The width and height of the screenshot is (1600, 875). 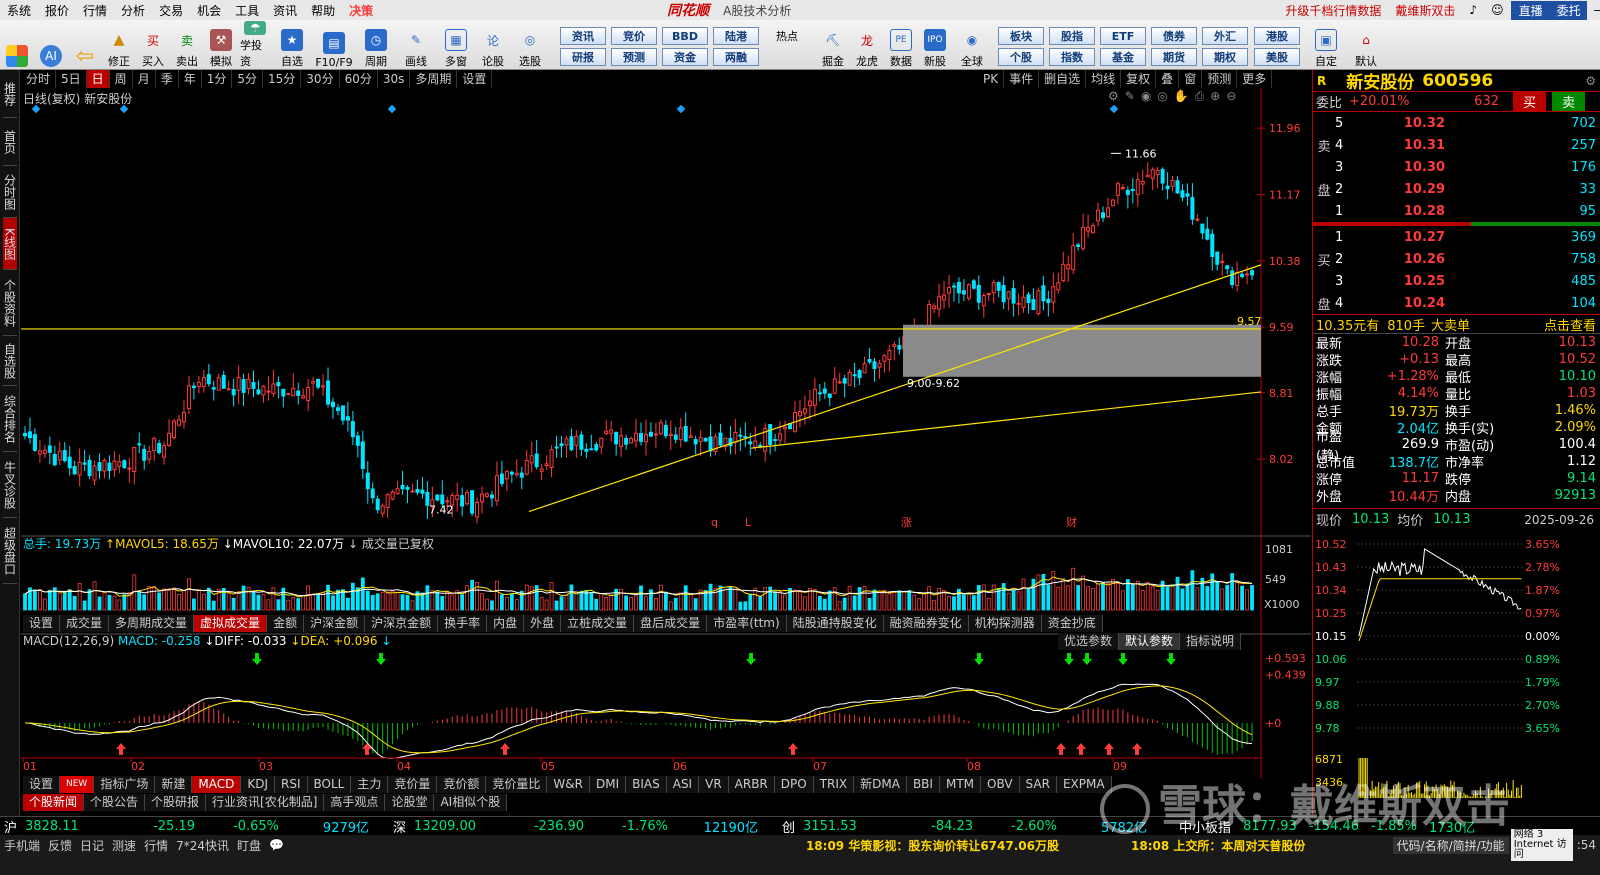 I want to click on menu-item: 分析, so click(x=133, y=10).